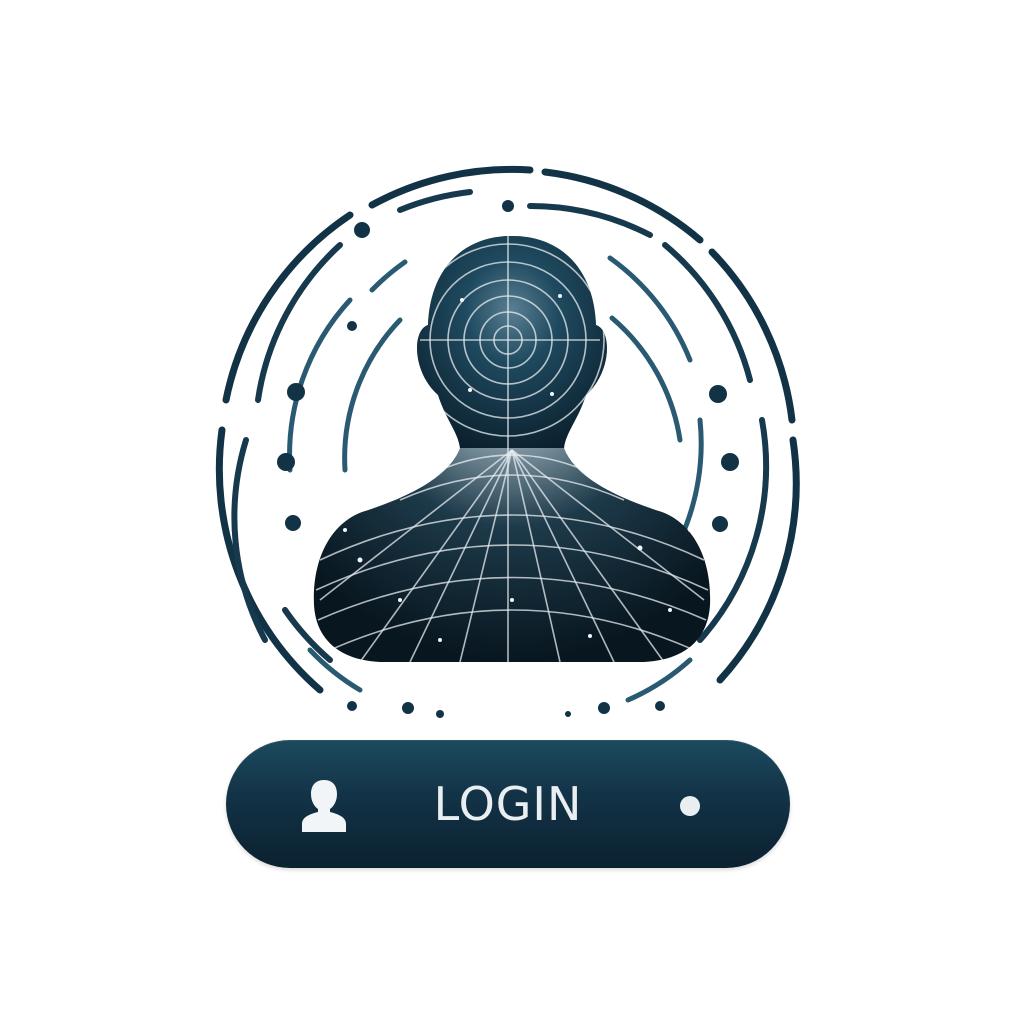 The height and width of the screenshot is (1024, 1024). I want to click on login-label: LOGIN, so click(508, 804).